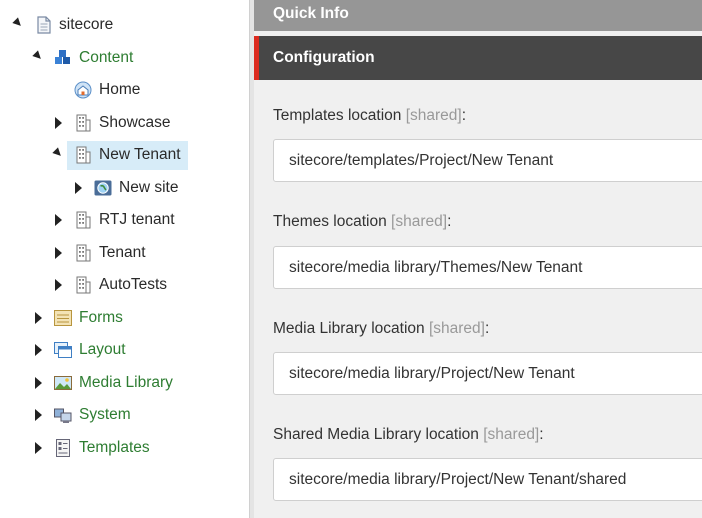  Describe the element at coordinates (105, 415) in the screenshot. I see `tree-item-system: System` at that location.